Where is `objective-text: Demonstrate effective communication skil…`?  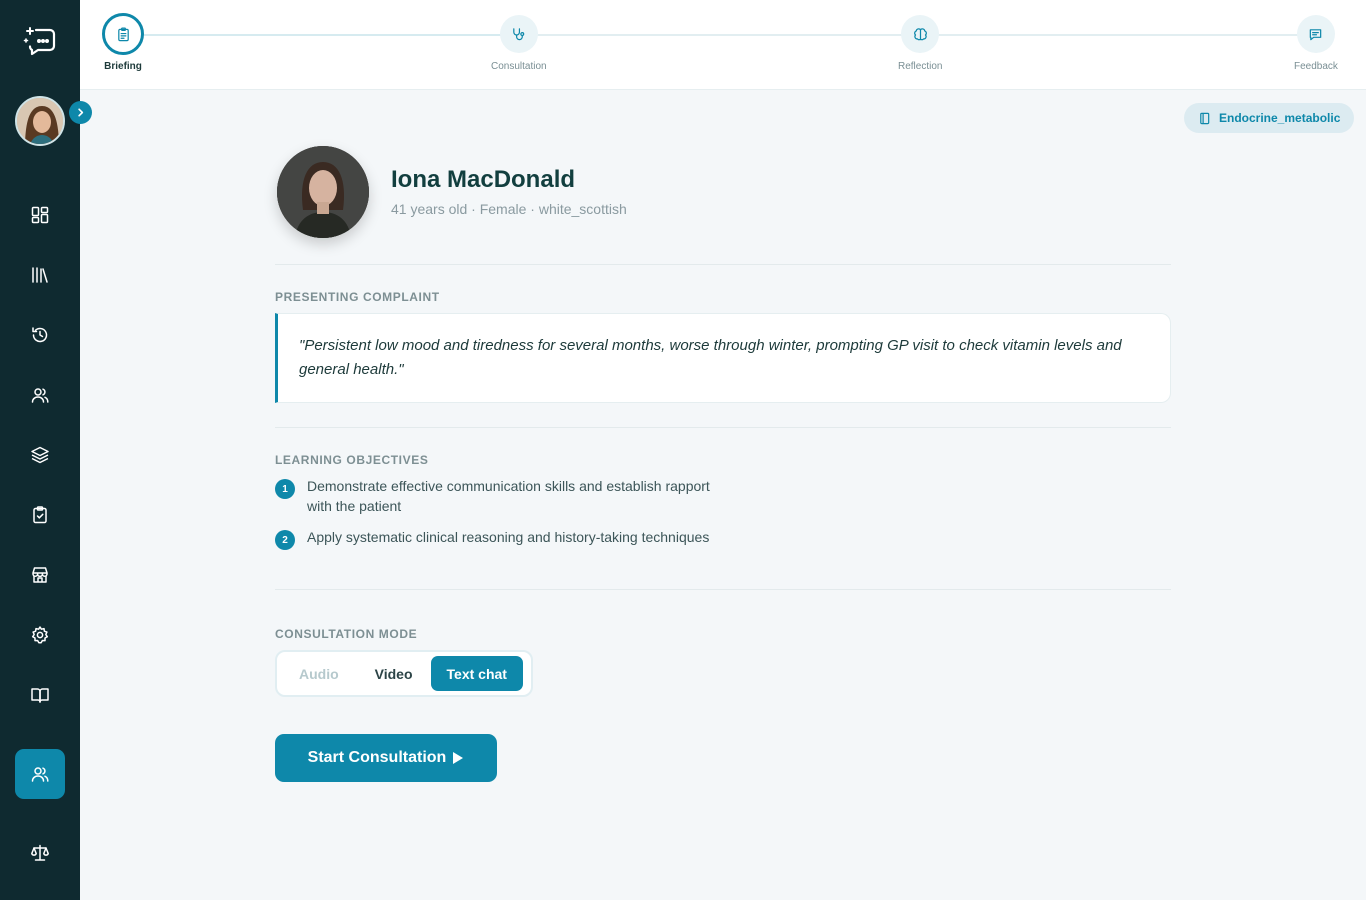 objective-text: Demonstrate effective communication skil… is located at coordinates (508, 496).